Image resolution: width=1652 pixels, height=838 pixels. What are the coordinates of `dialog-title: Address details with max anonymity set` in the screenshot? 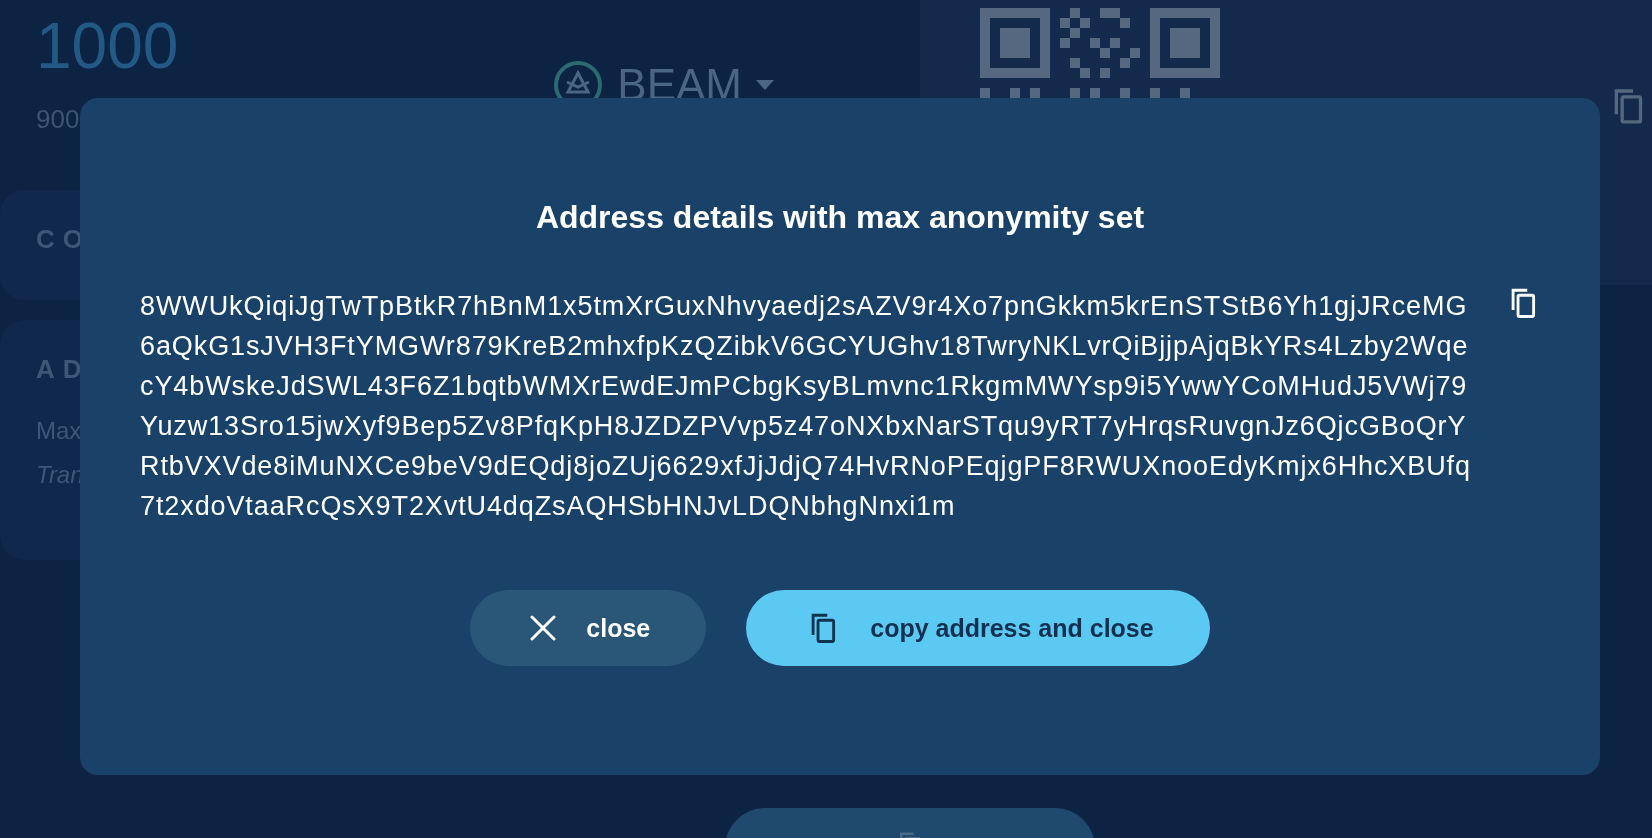 It's located at (840, 217).